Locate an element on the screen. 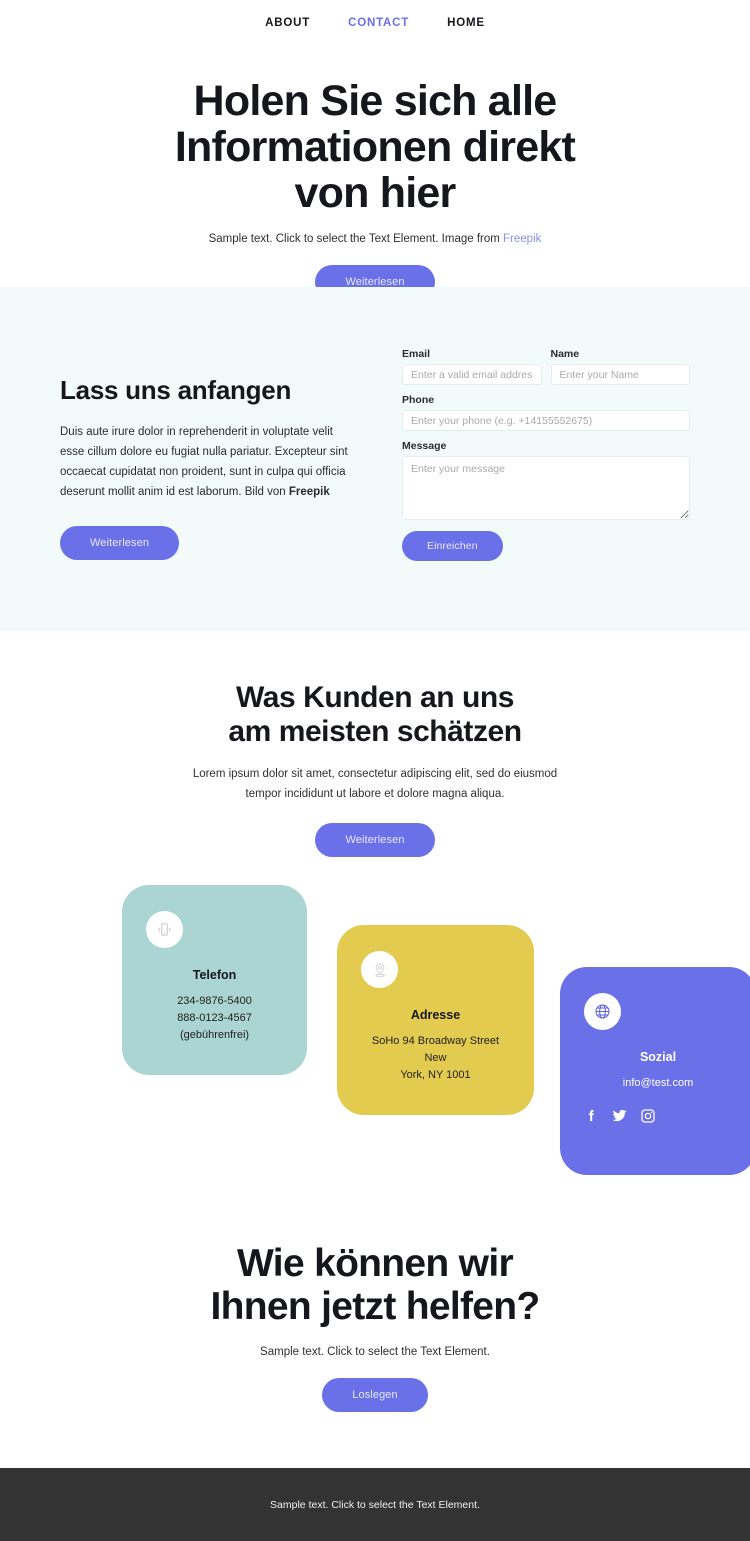  map-pin-icon is located at coordinates (379, 970).